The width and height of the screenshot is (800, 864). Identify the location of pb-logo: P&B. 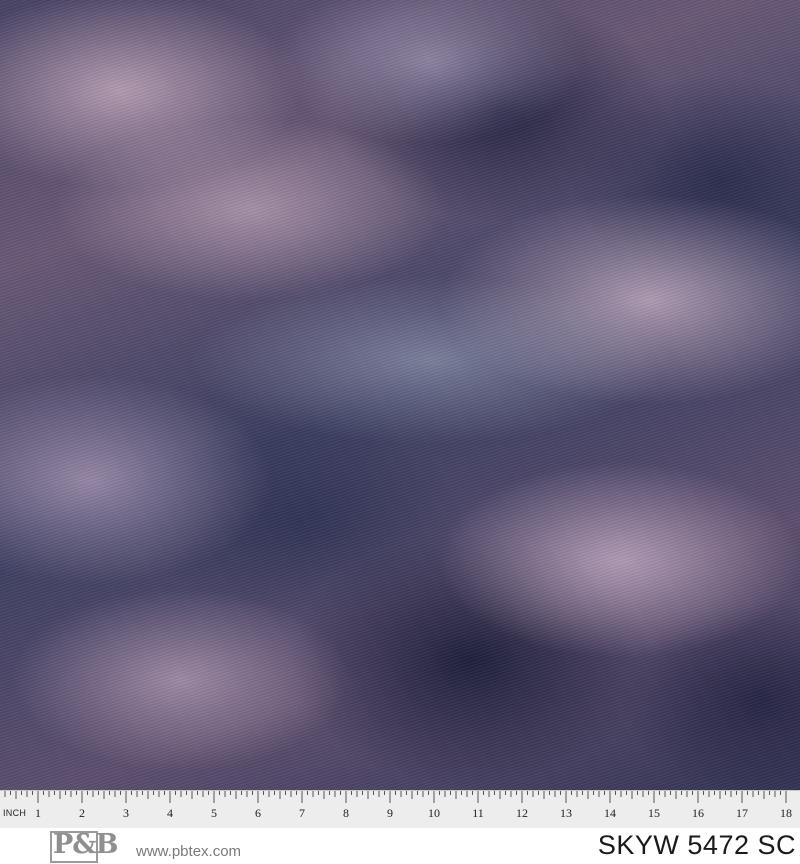
(89, 846).